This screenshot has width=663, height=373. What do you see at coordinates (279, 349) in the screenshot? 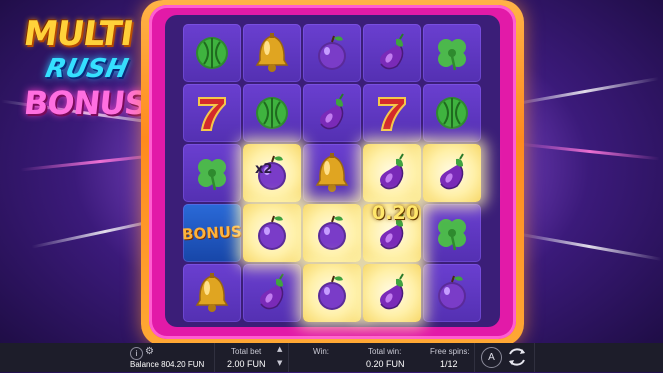
I see `bet-up-button: ▲` at bounding box center [279, 349].